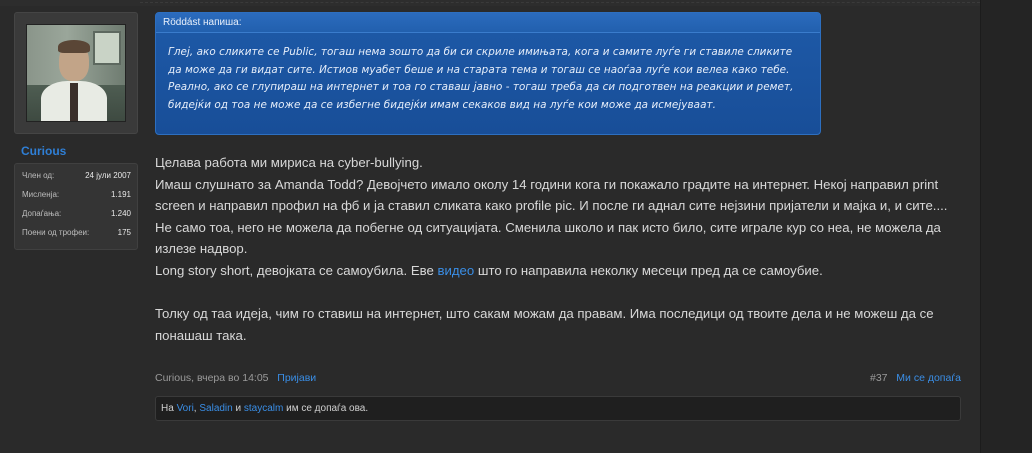 This screenshot has width=1032, height=453. What do you see at coordinates (76, 217) in the screenshot?
I see `stat-likes: Допаѓања: 1.240` at bounding box center [76, 217].